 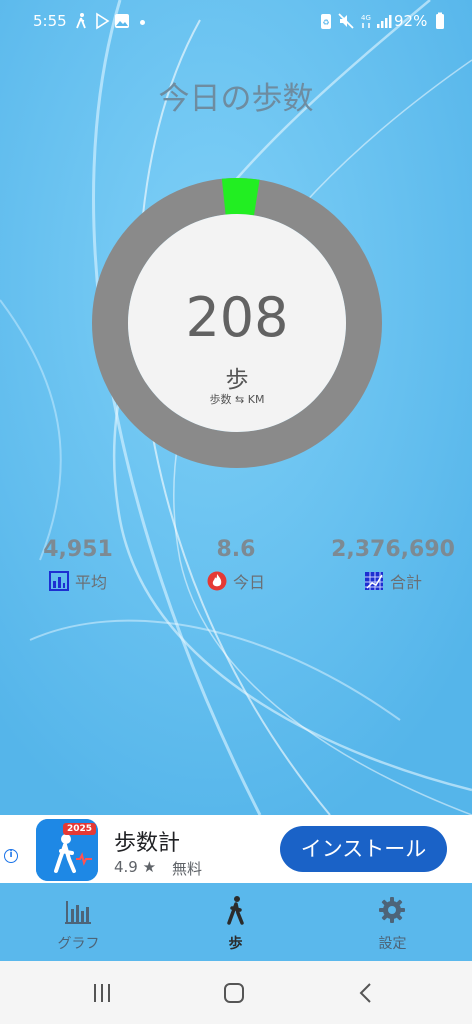 I want to click on nav-item-graph: グラフ, so click(x=78, y=922).